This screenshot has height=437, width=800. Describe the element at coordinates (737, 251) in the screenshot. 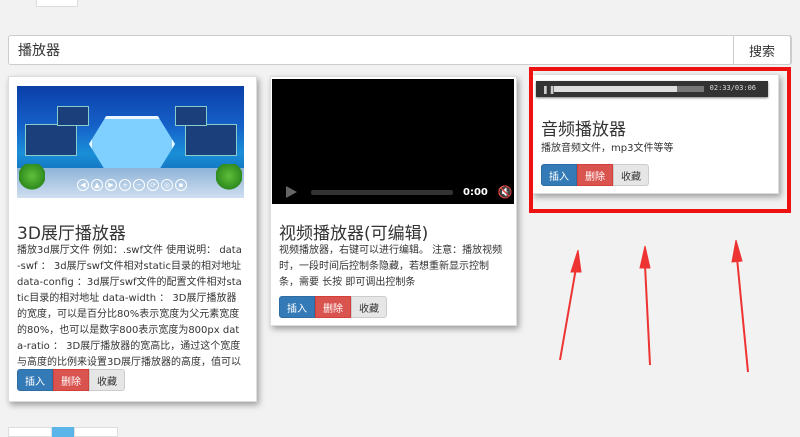

I see `arrow-3-head` at that location.